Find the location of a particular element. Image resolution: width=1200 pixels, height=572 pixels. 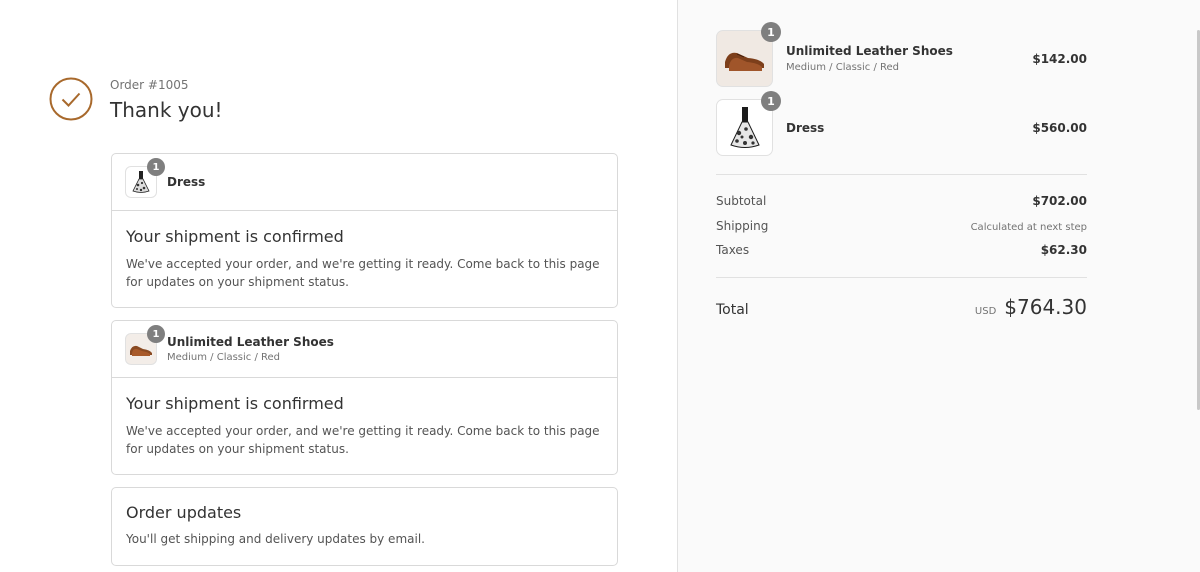

subtotal-row: Subtotal $702.00 is located at coordinates (901, 201).